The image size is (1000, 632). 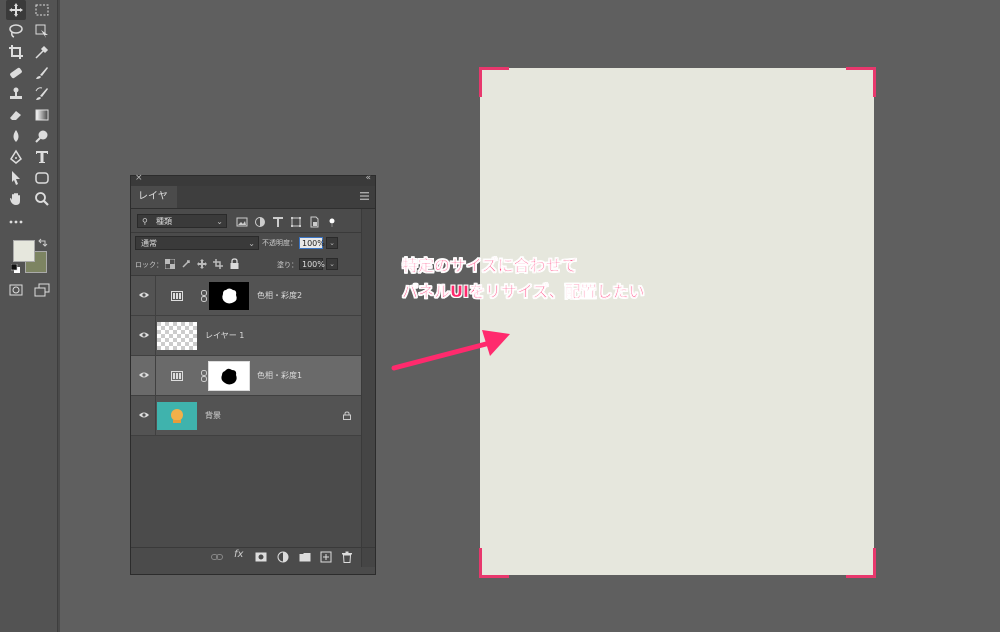 What do you see at coordinates (42, 52) in the screenshot?
I see `eyedropper-tool-icon` at bounding box center [42, 52].